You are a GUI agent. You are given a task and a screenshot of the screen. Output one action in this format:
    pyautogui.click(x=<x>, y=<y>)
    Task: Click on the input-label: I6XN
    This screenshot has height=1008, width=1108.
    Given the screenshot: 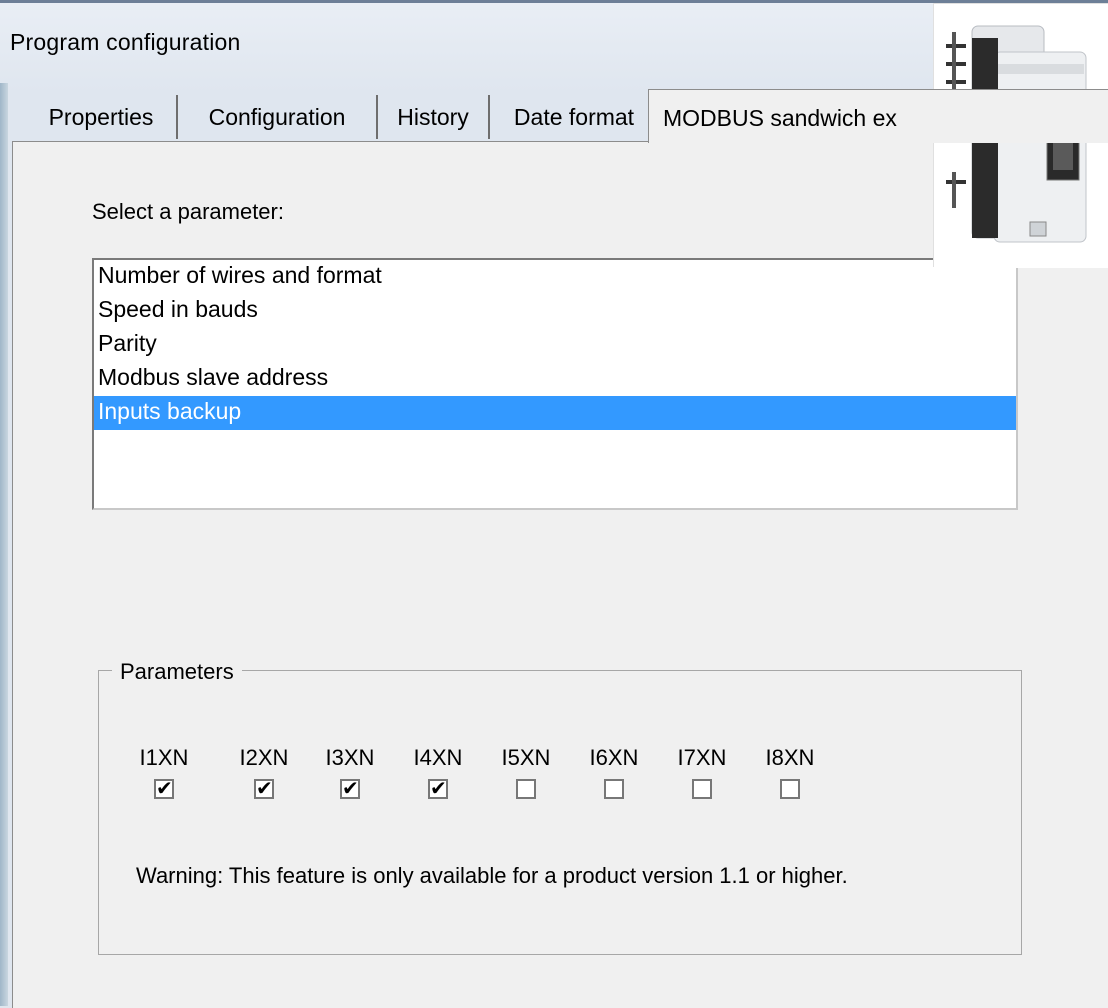 What is the action you would take?
    pyautogui.click(x=614, y=757)
    